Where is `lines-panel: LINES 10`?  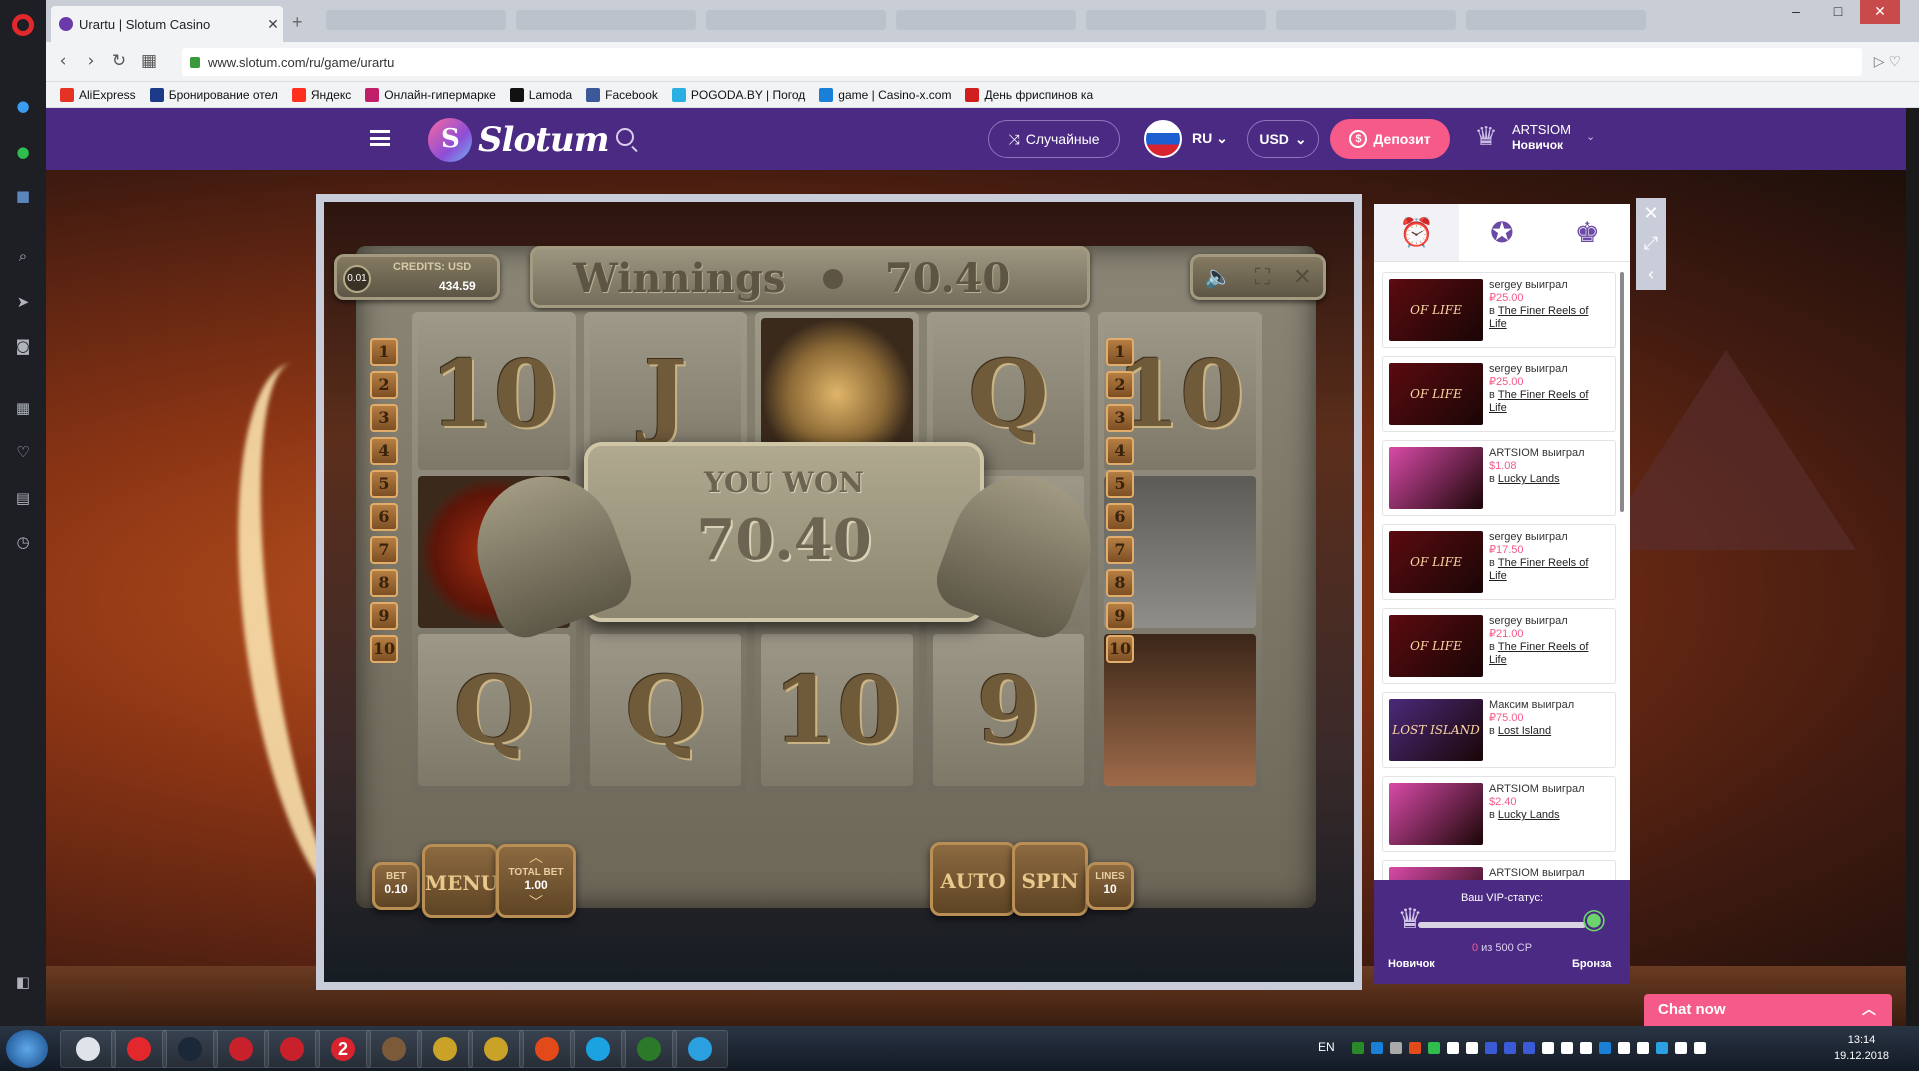 lines-panel: LINES 10 is located at coordinates (1110, 886).